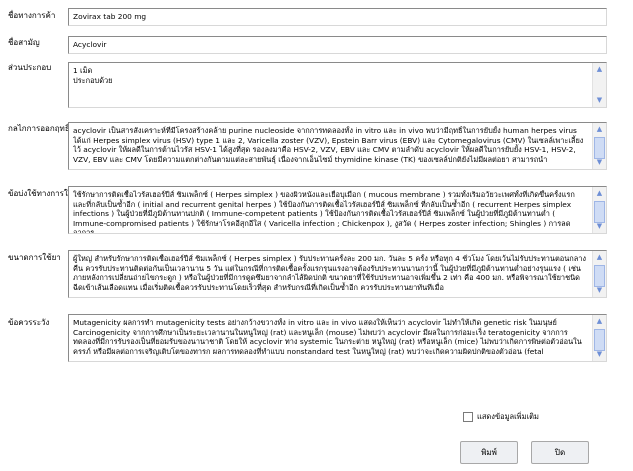  I want to click on mechanism-scrollbar: ▲ ▼, so click(599, 146).